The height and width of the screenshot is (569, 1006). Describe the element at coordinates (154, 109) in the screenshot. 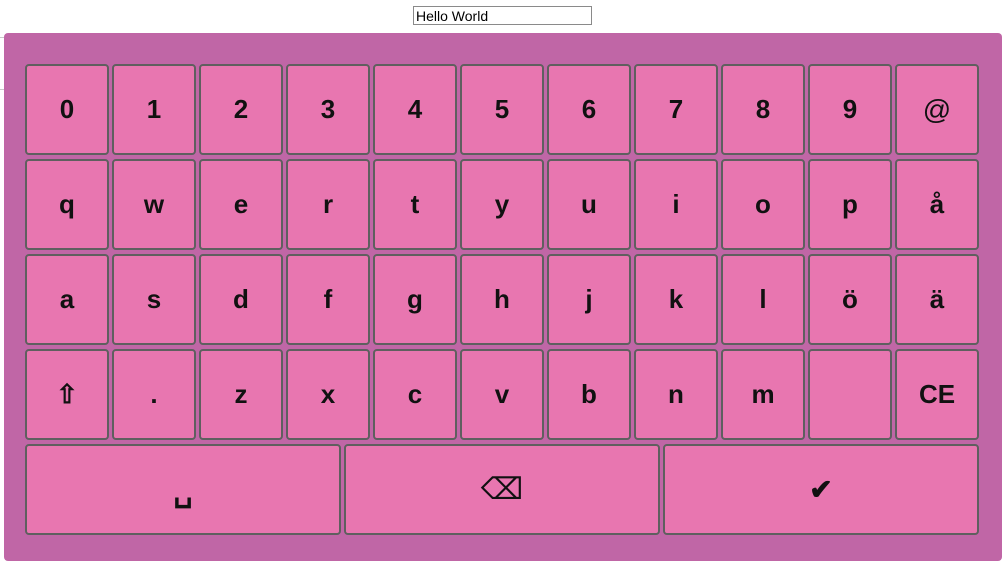

I see `key-1: 1` at that location.